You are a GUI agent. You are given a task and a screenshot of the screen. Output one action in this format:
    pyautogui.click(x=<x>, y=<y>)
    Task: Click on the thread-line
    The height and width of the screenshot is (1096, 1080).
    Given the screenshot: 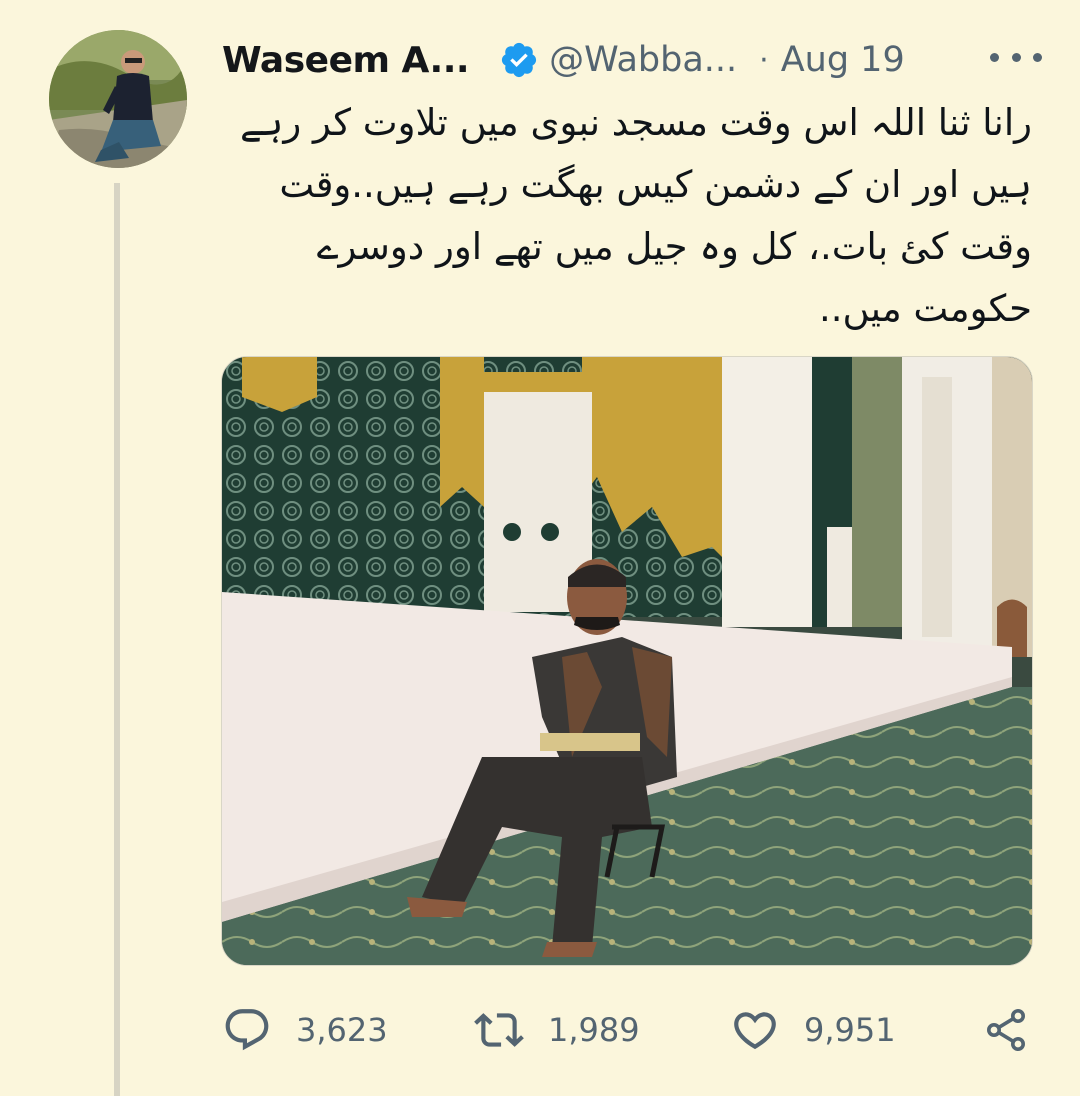 What is the action you would take?
    pyautogui.click(x=117, y=639)
    